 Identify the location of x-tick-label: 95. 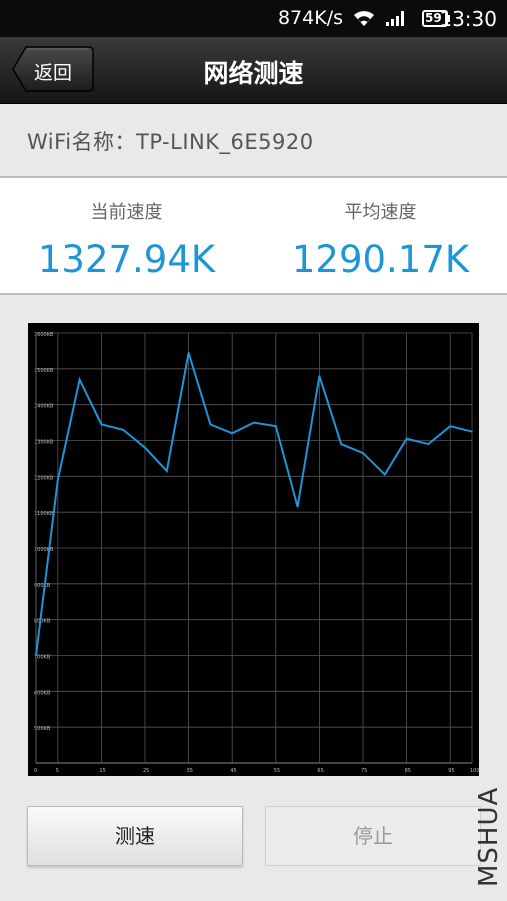
(451, 771).